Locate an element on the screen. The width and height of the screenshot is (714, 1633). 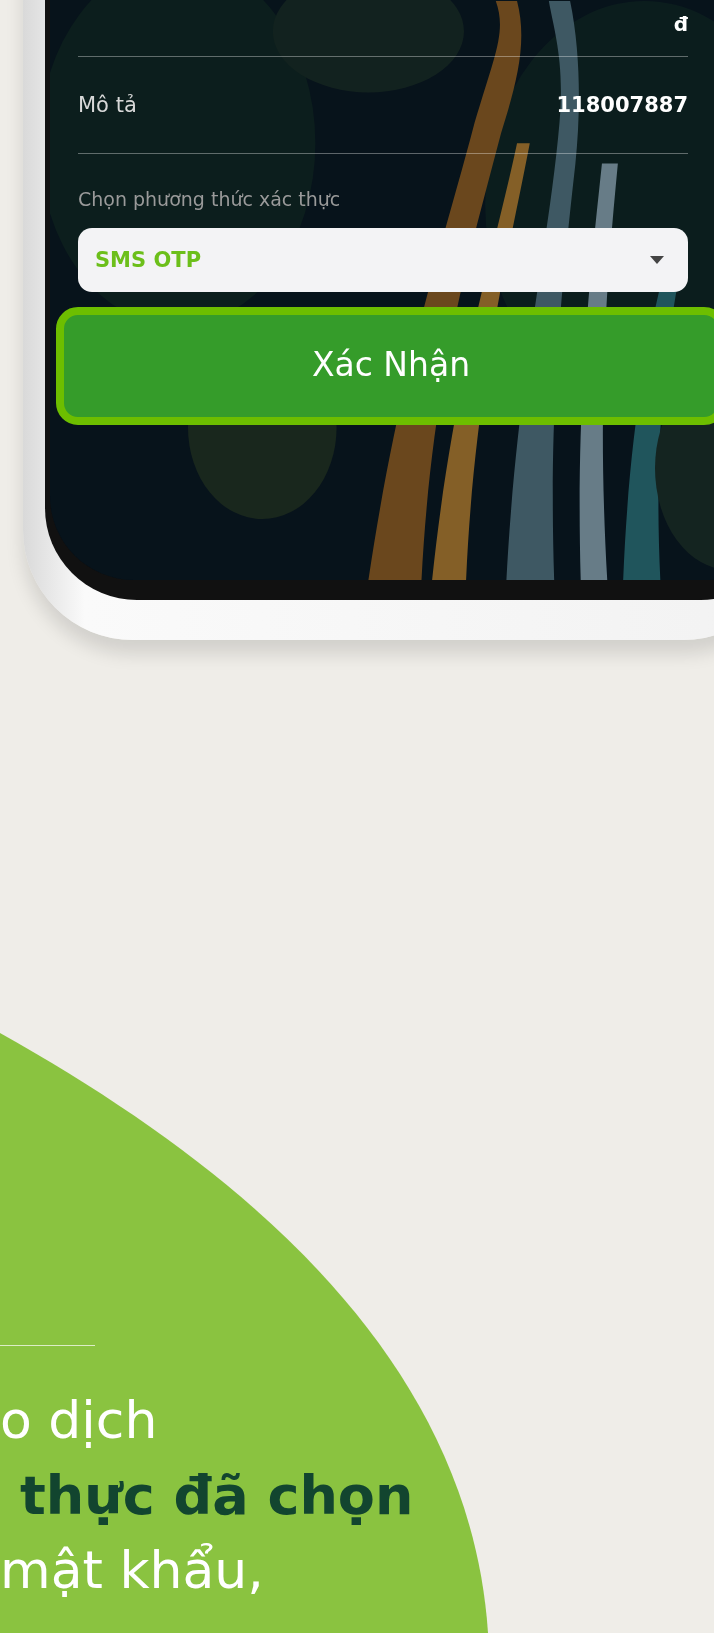
field-label: Chọn phương thức xác thực is located at coordinates (210, 199).